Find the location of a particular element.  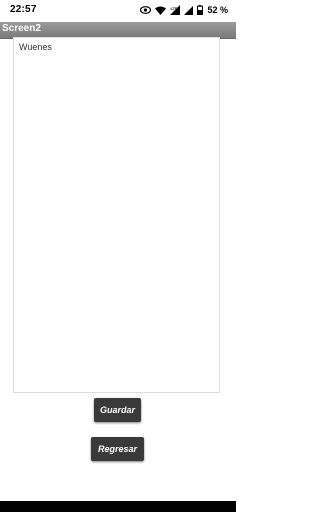

back-button: Regresar is located at coordinates (117, 449).